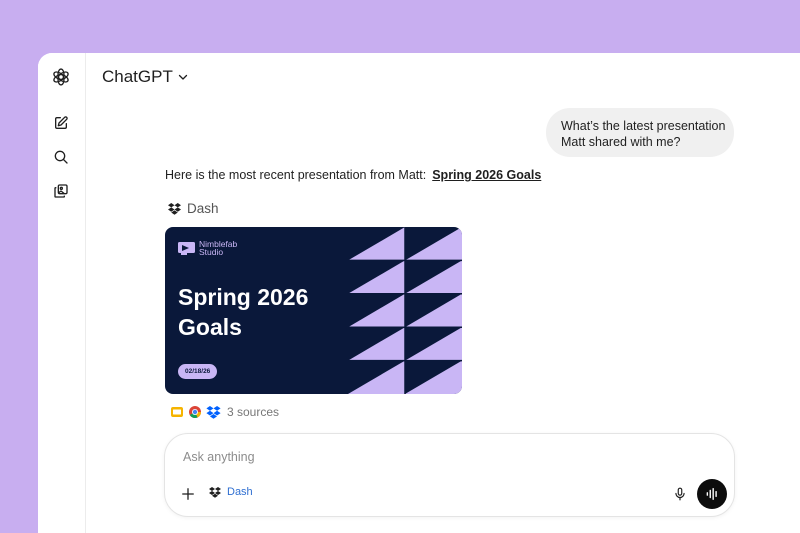  What do you see at coordinates (61, 123) in the screenshot?
I see `new-chat-icon` at bounding box center [61, 123].